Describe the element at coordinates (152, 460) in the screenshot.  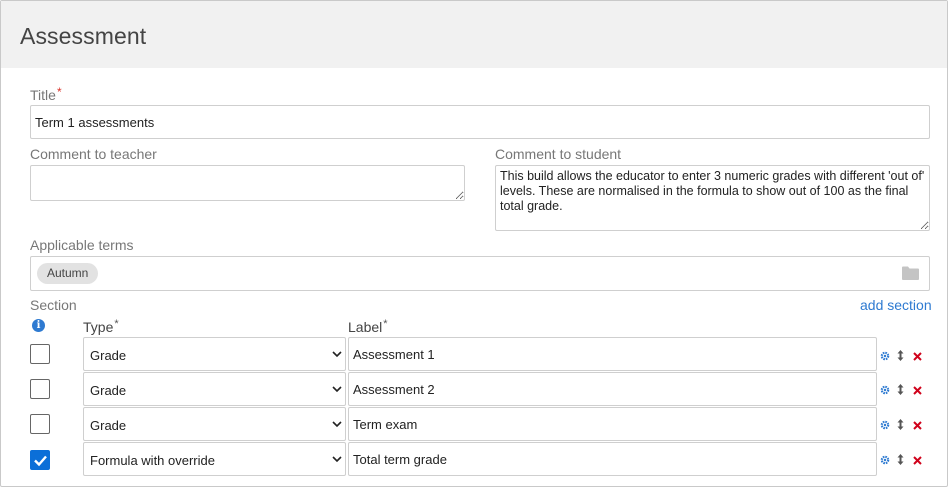
I see `type-select-value: Formula with override` at that location.